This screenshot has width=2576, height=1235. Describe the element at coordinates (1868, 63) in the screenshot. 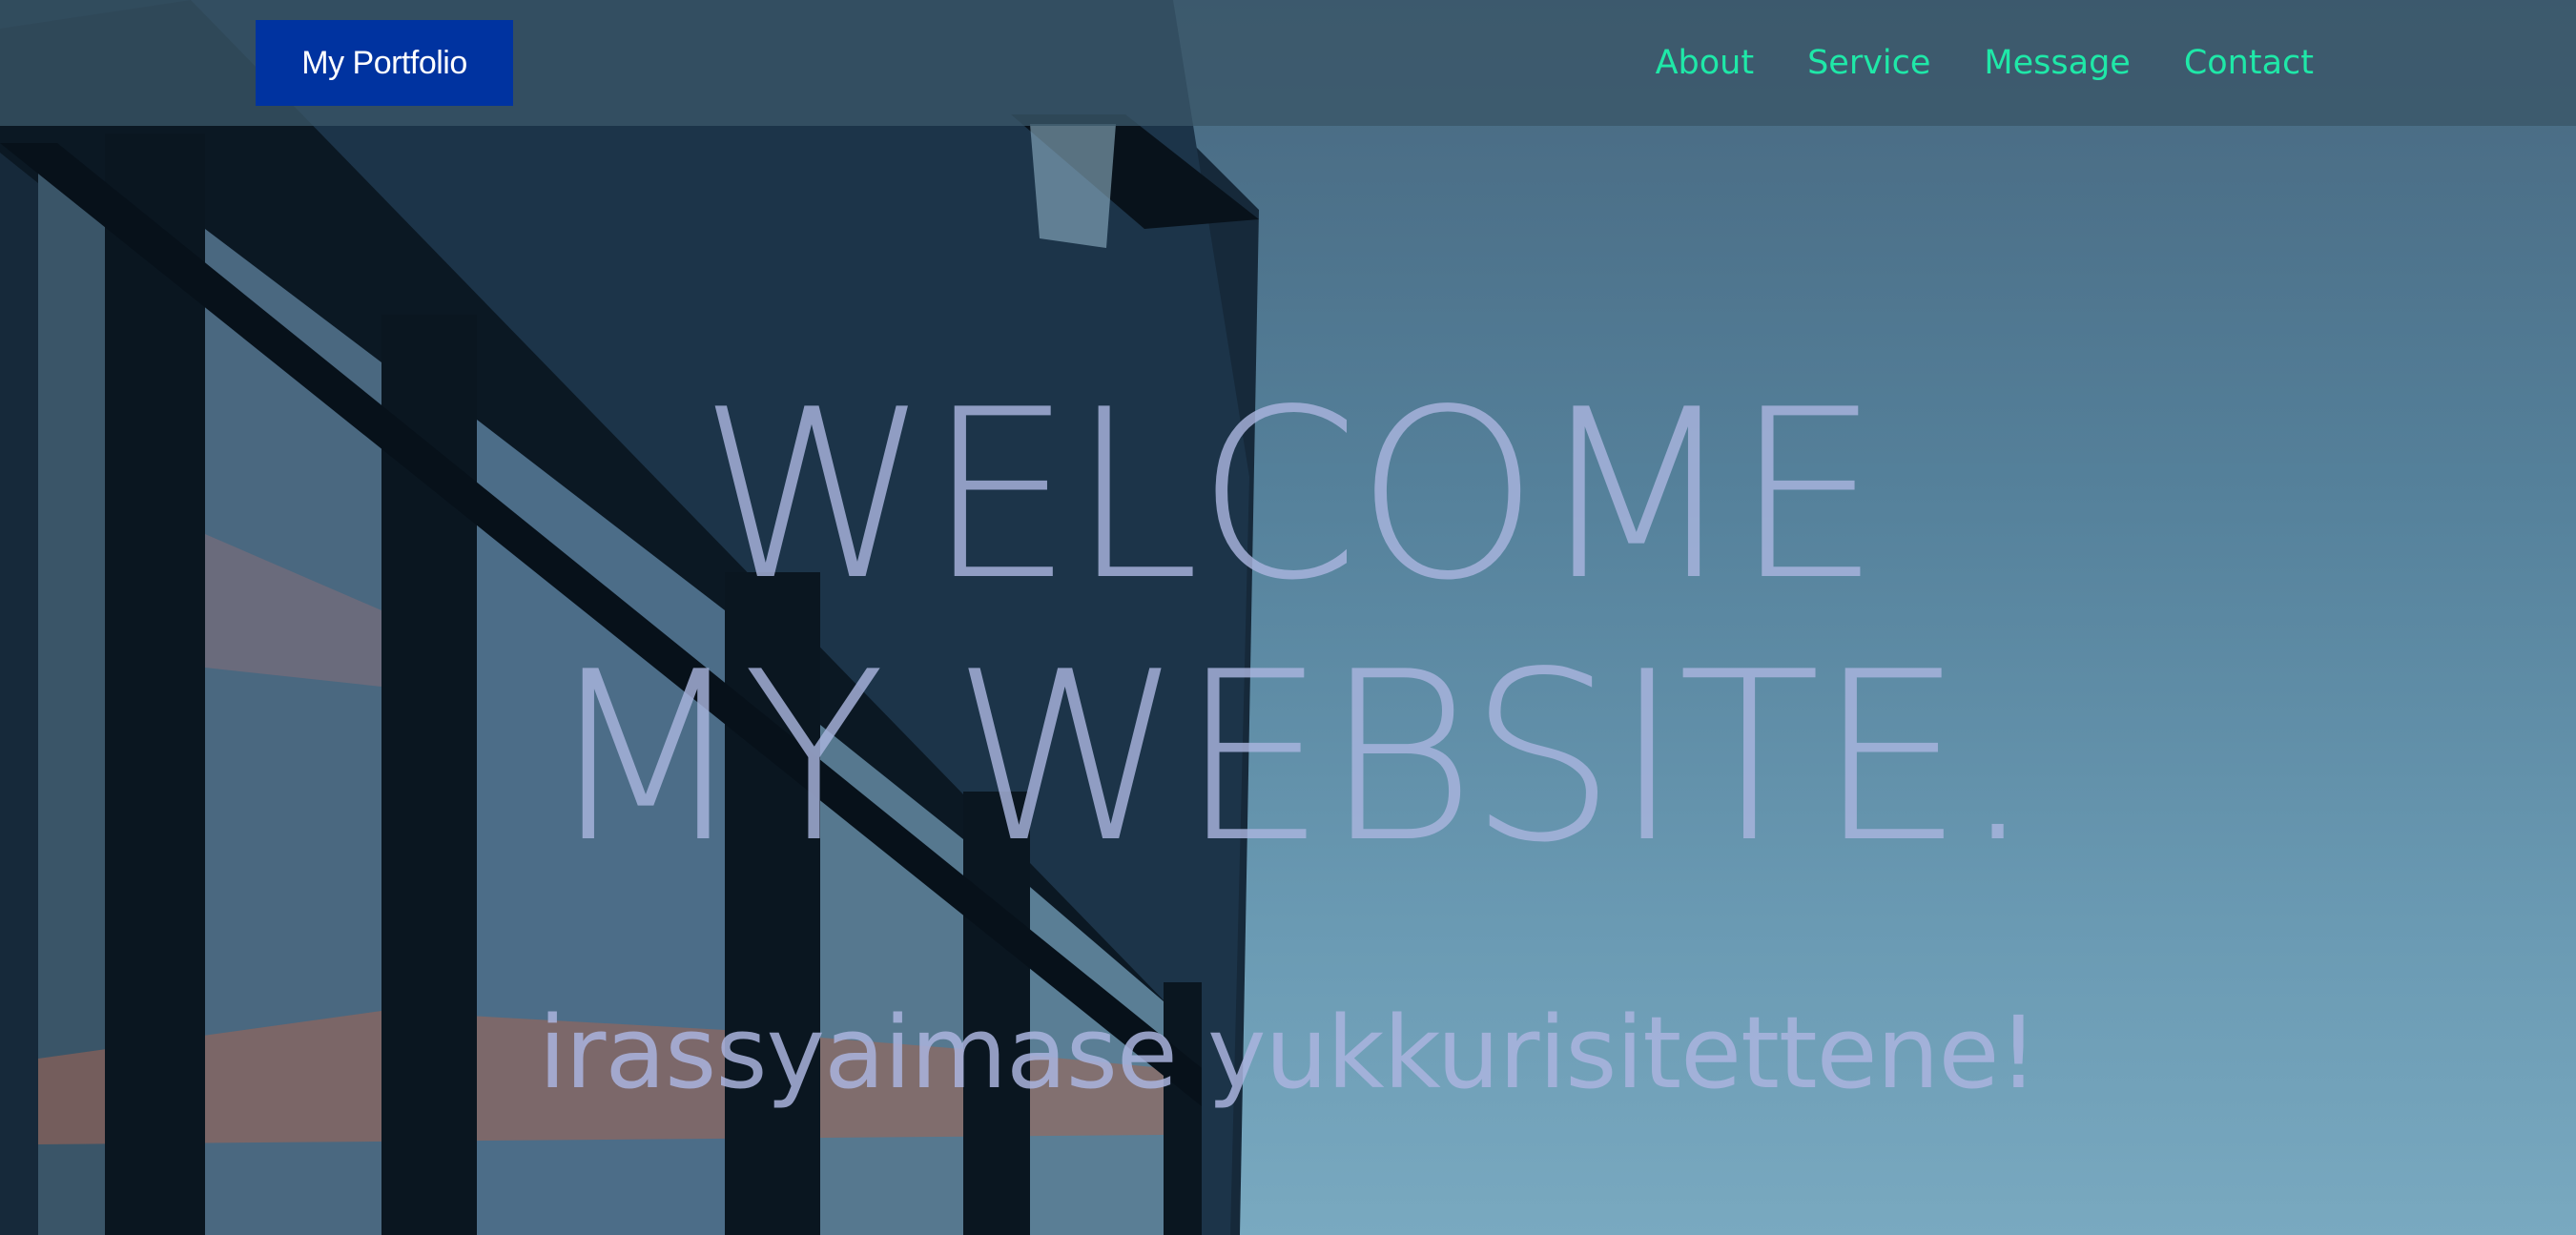

I see `nav-link-service: Service` at that location.